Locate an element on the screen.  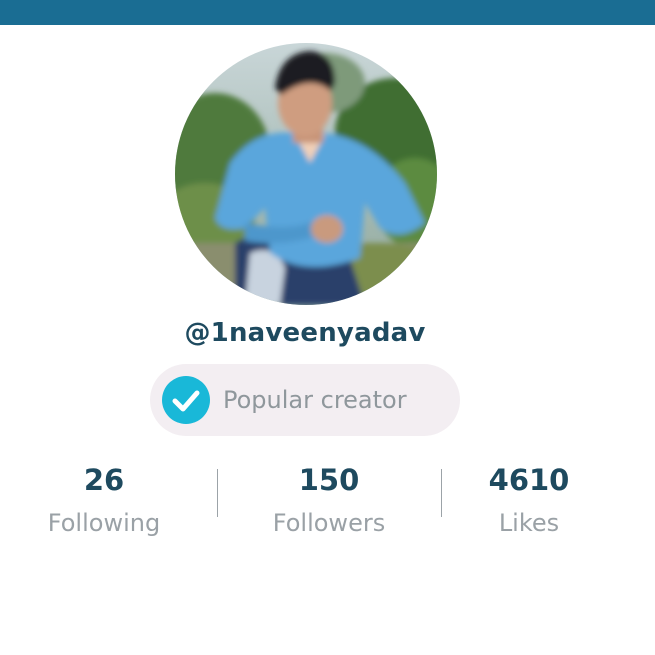
following-label: Following is located at coordinates (104, 523).